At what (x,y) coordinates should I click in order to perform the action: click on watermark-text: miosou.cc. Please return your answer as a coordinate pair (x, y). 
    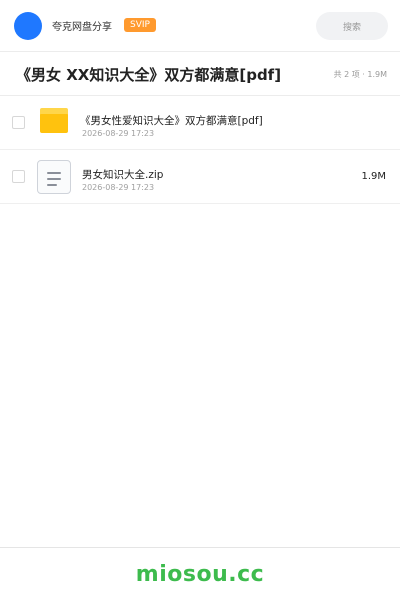
    Looking at the image, I should click on (200, 574).